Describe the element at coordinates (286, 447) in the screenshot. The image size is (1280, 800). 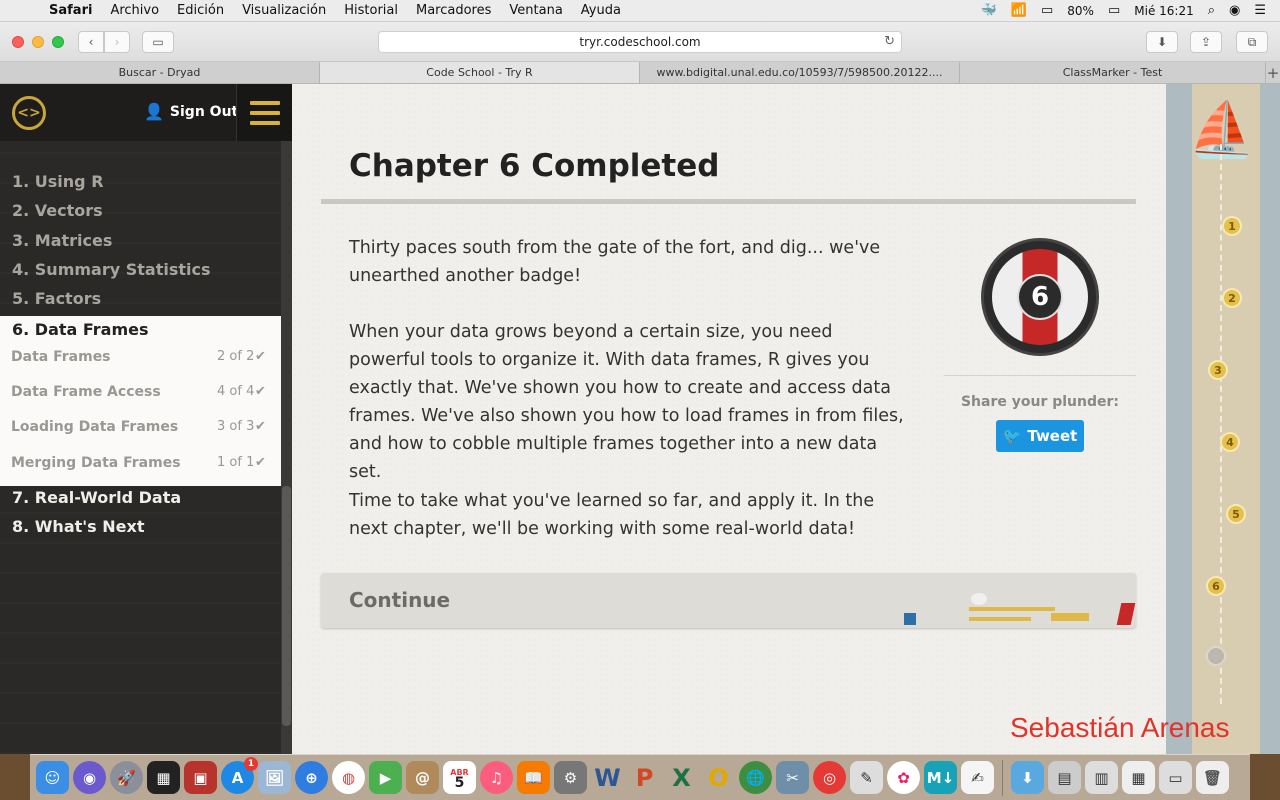
I see `sidebar-scrollbar` at that location.